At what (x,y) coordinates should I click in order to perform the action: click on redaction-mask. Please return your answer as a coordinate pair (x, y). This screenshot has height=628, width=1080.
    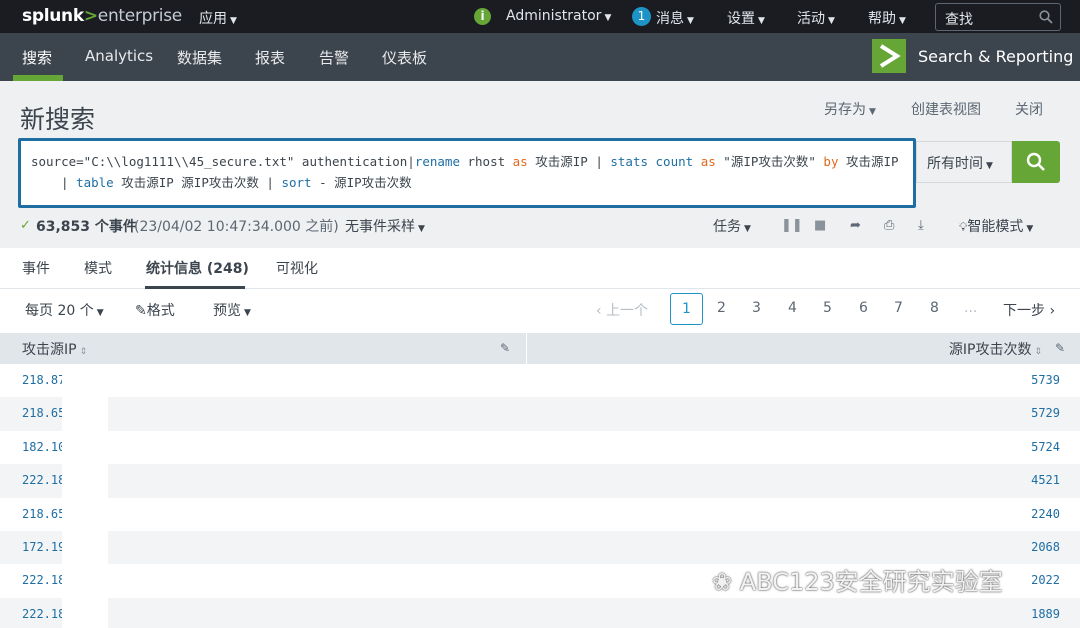
    Looking at the image, I should click on (85, 496).